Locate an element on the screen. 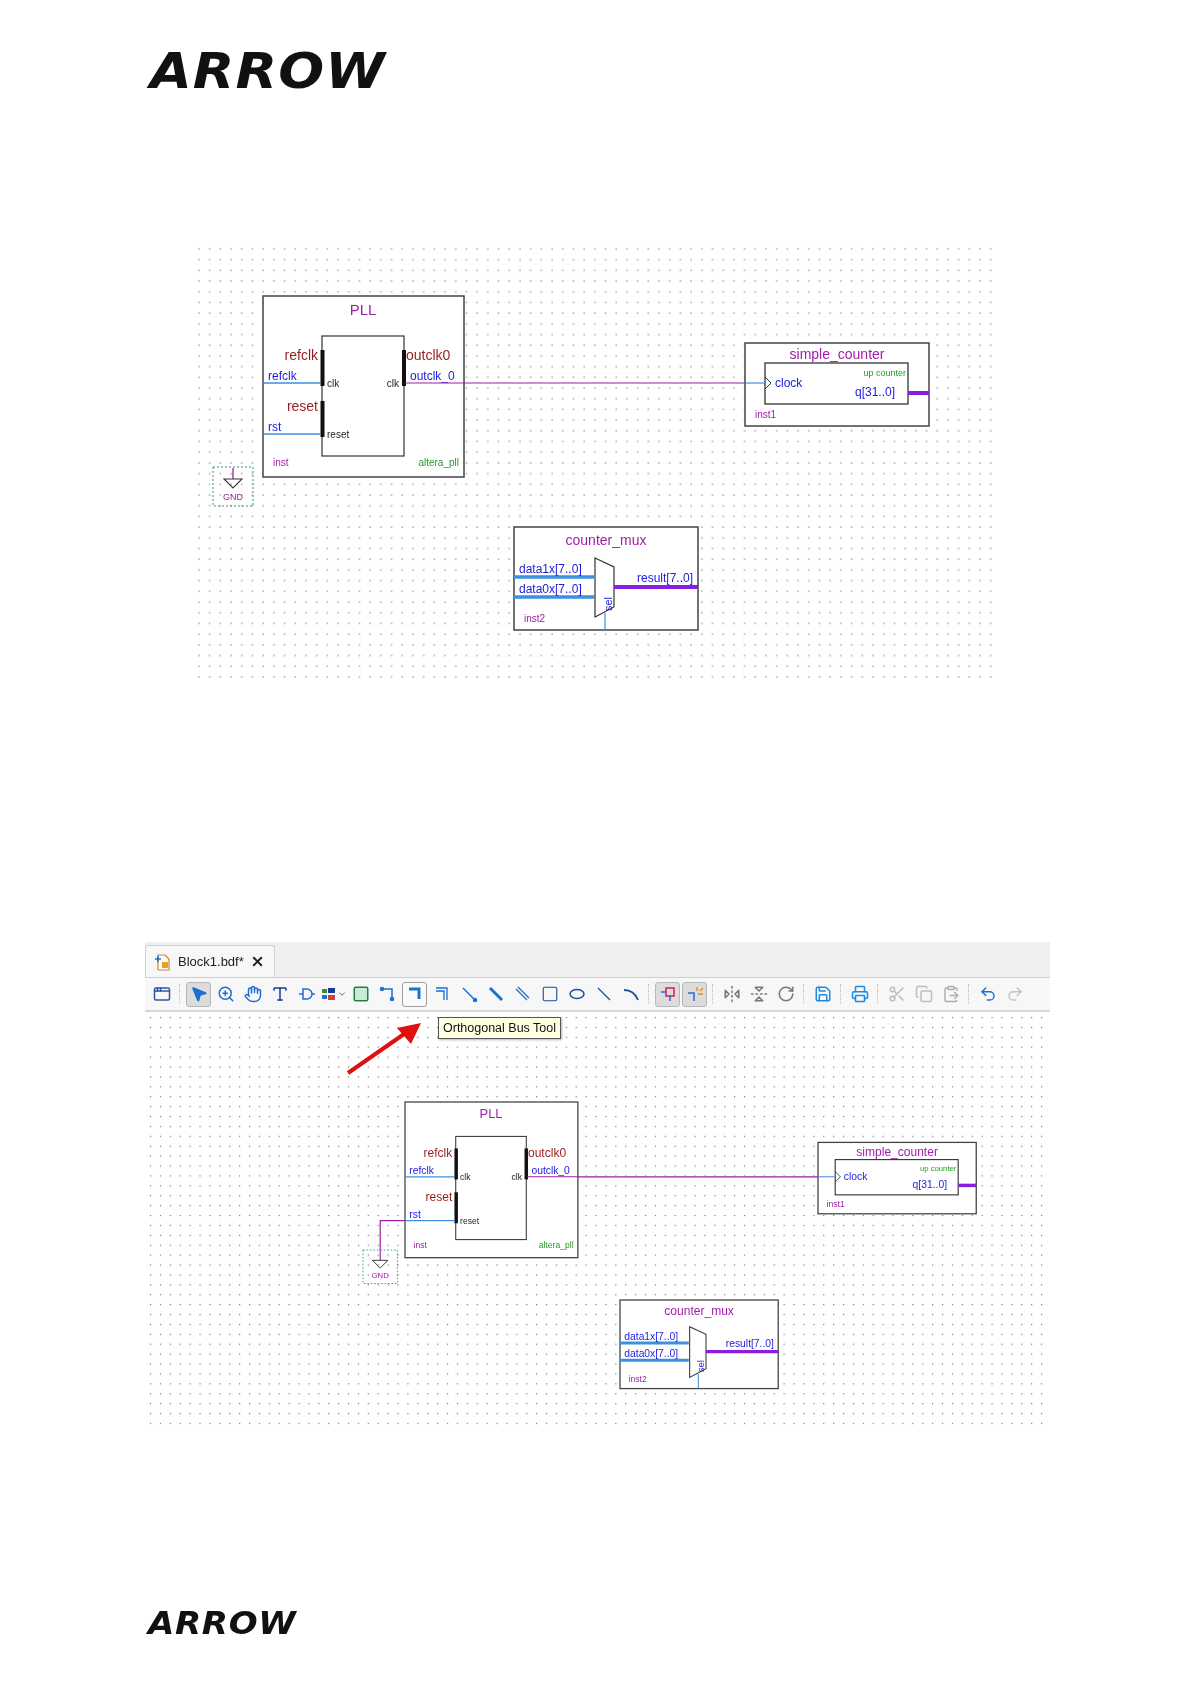 This screenshot has height=1684, width=1191. partial-line-icon is located at coordinates (694, 994).